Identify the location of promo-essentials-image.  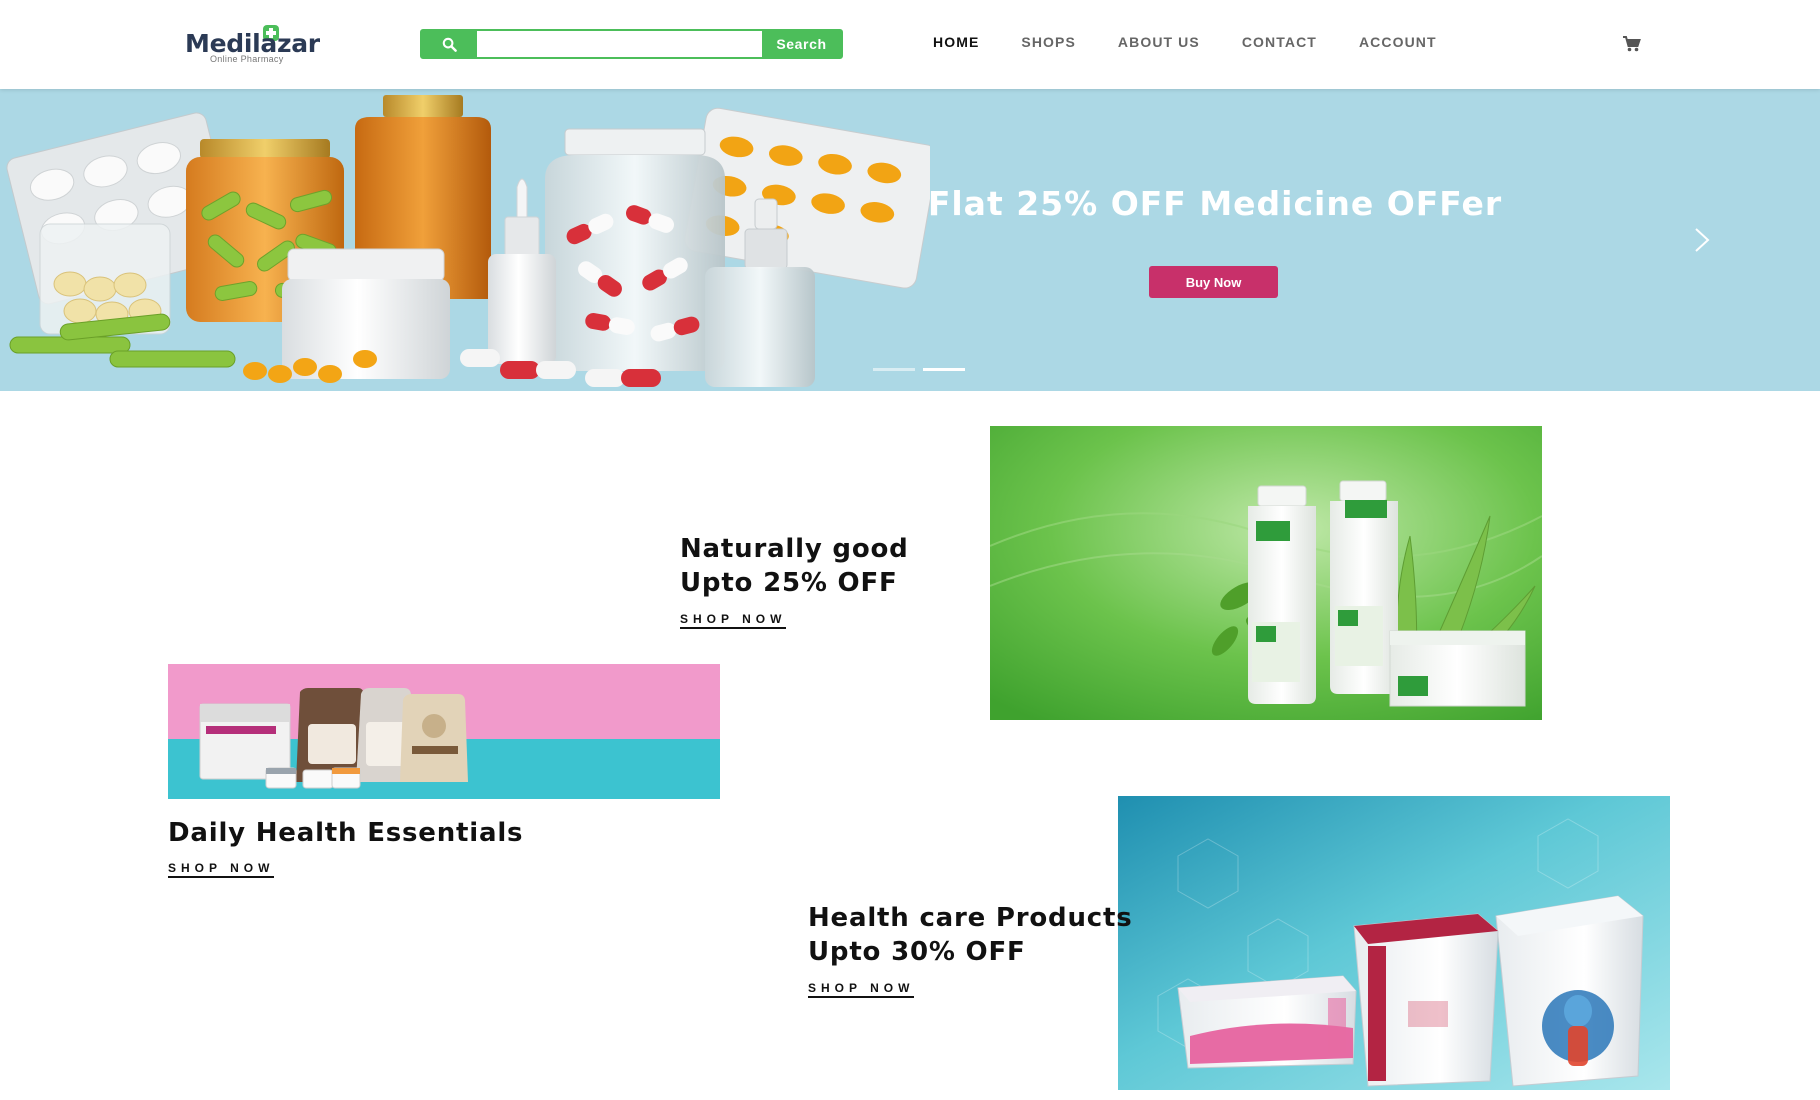
(444, 731).